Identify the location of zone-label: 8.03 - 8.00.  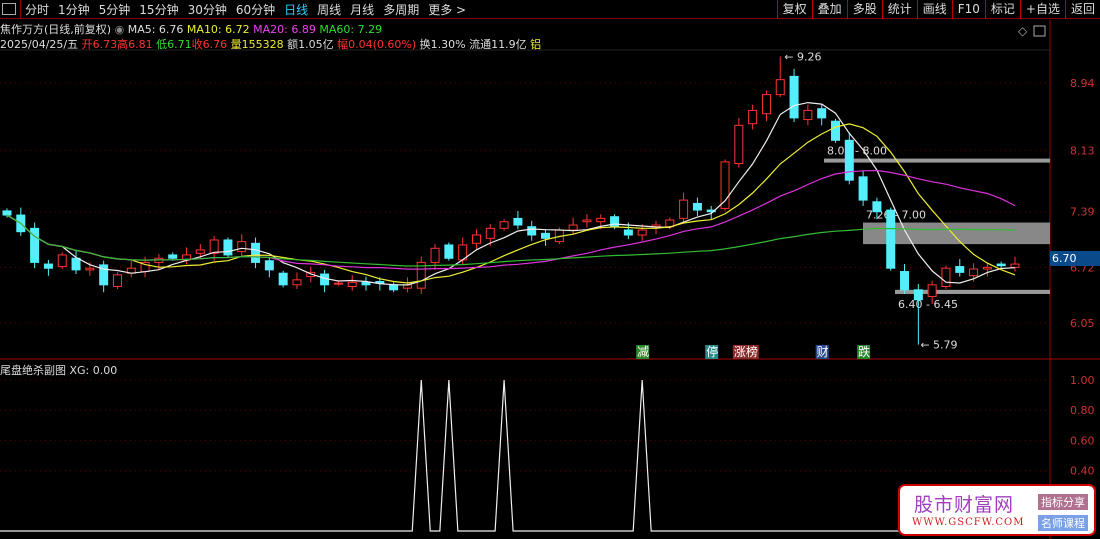
(857, 151).